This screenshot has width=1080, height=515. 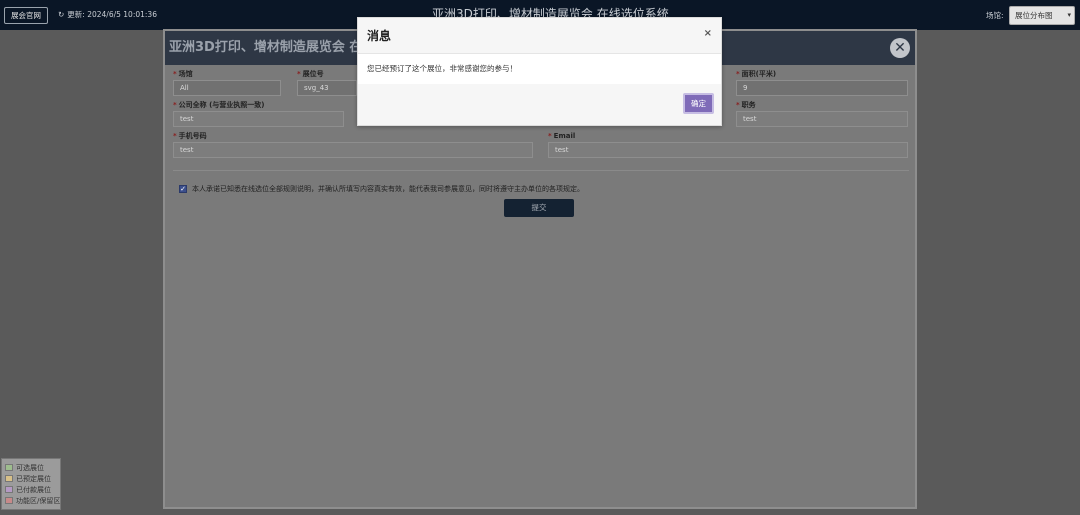 I want to click on dialog-header: 消息 ×, so click(x=539, y=36).